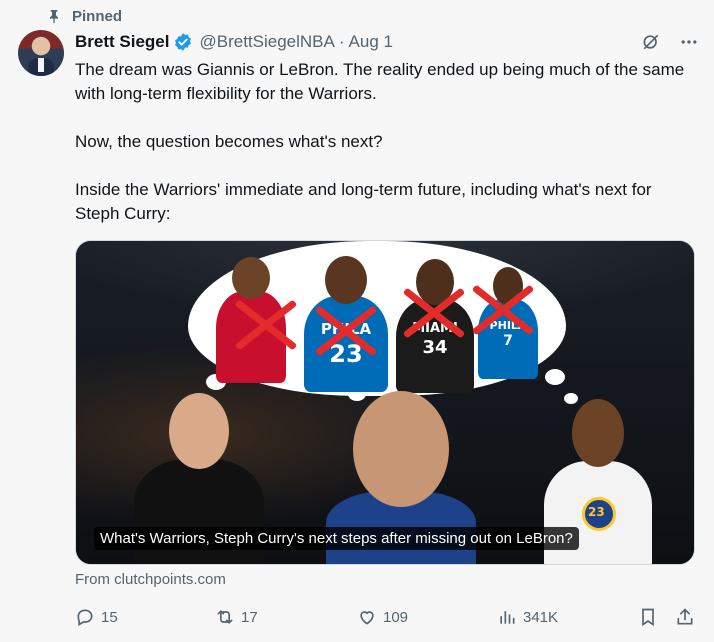  Describe the element at coordinates (96, 617) in the screenshot. I see `reply-button: 15` at that location.